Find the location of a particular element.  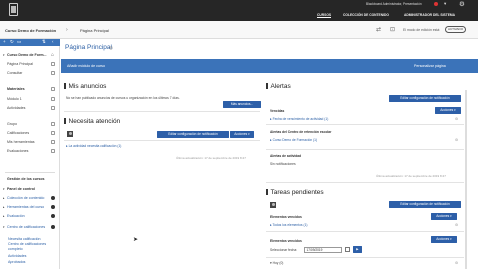

control-panel-title: Panel de control is located at coordinates (21, 189).